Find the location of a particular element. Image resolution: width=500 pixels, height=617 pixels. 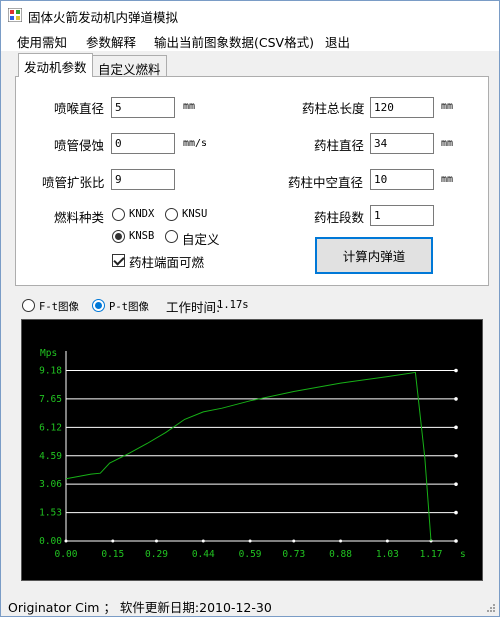

title-bar: 固体火箭发动机内弹道模拟 is located at coordinates (250, 15).